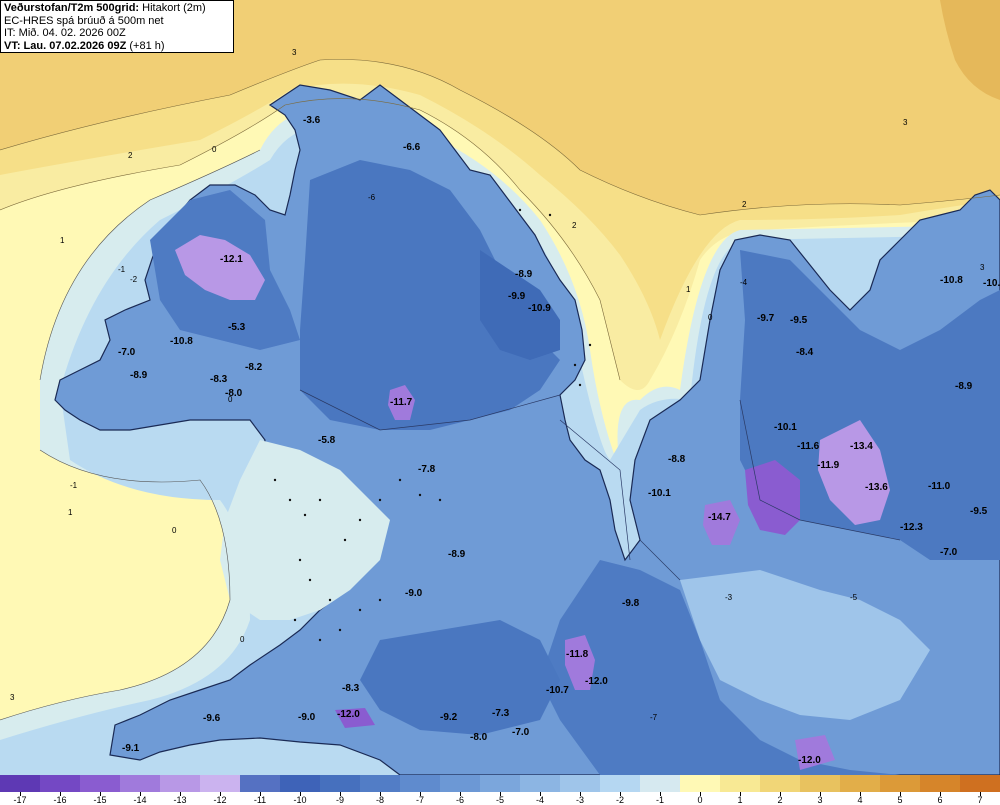 The image size is (1000, 805). What do you see at coordinates (427, 469) in the screenshot?
I see `map-value-label: -7.8` at bounding box center [427, 469].